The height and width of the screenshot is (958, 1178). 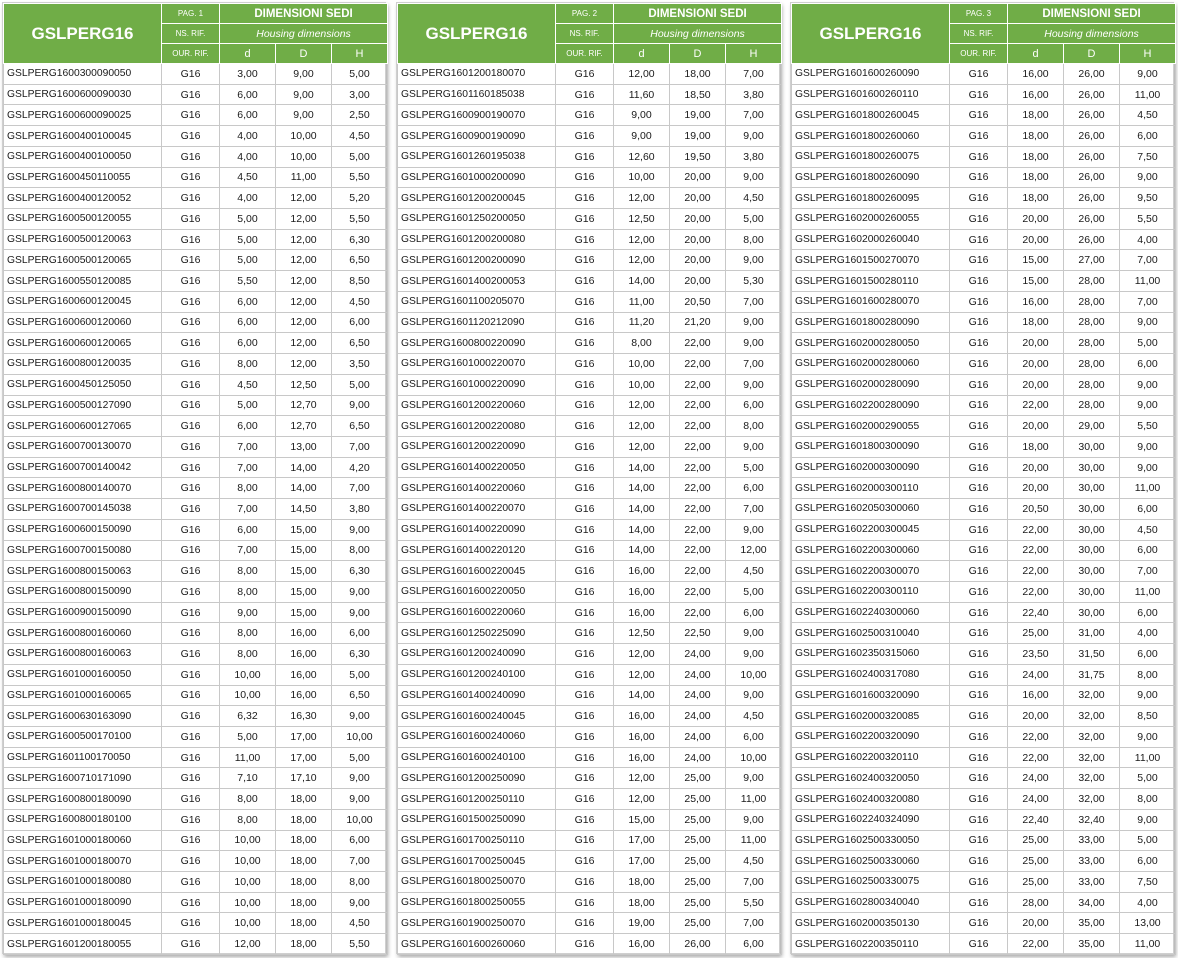 I want to click on table-row: GSLPERG1600600120065 G16 6,00 12,00 6,50, so click(x=196, y=343).